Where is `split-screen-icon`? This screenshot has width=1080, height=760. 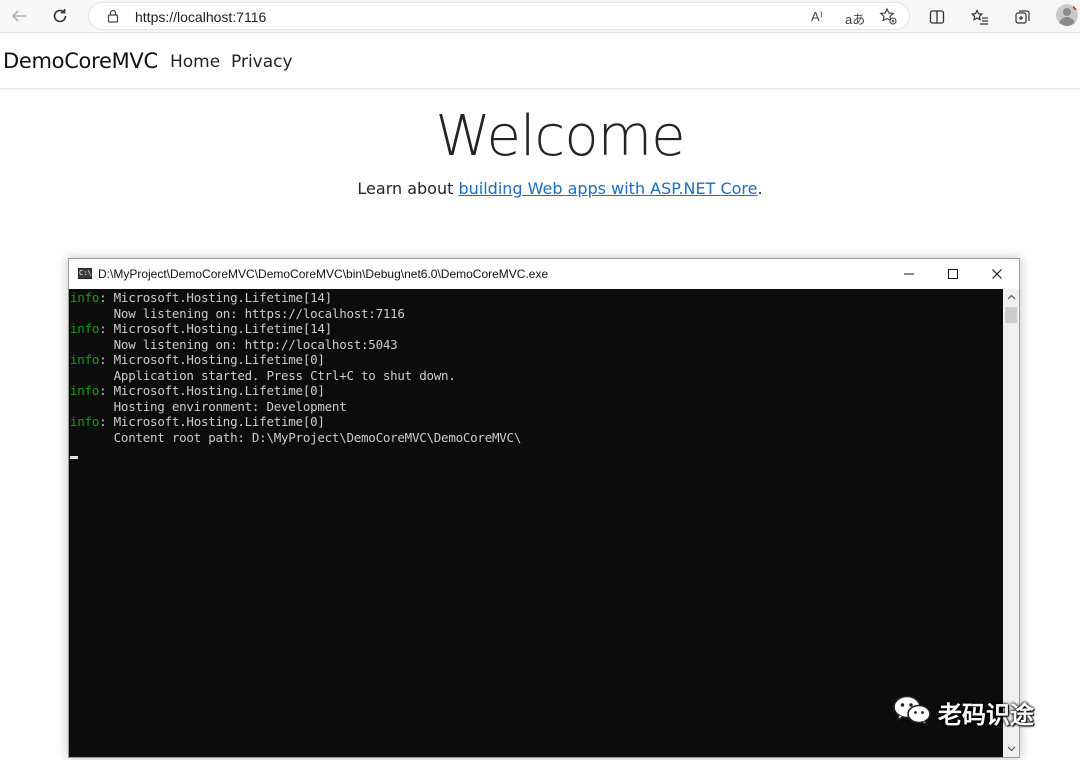
split-screen-icon is located at coordinates (937, 17).